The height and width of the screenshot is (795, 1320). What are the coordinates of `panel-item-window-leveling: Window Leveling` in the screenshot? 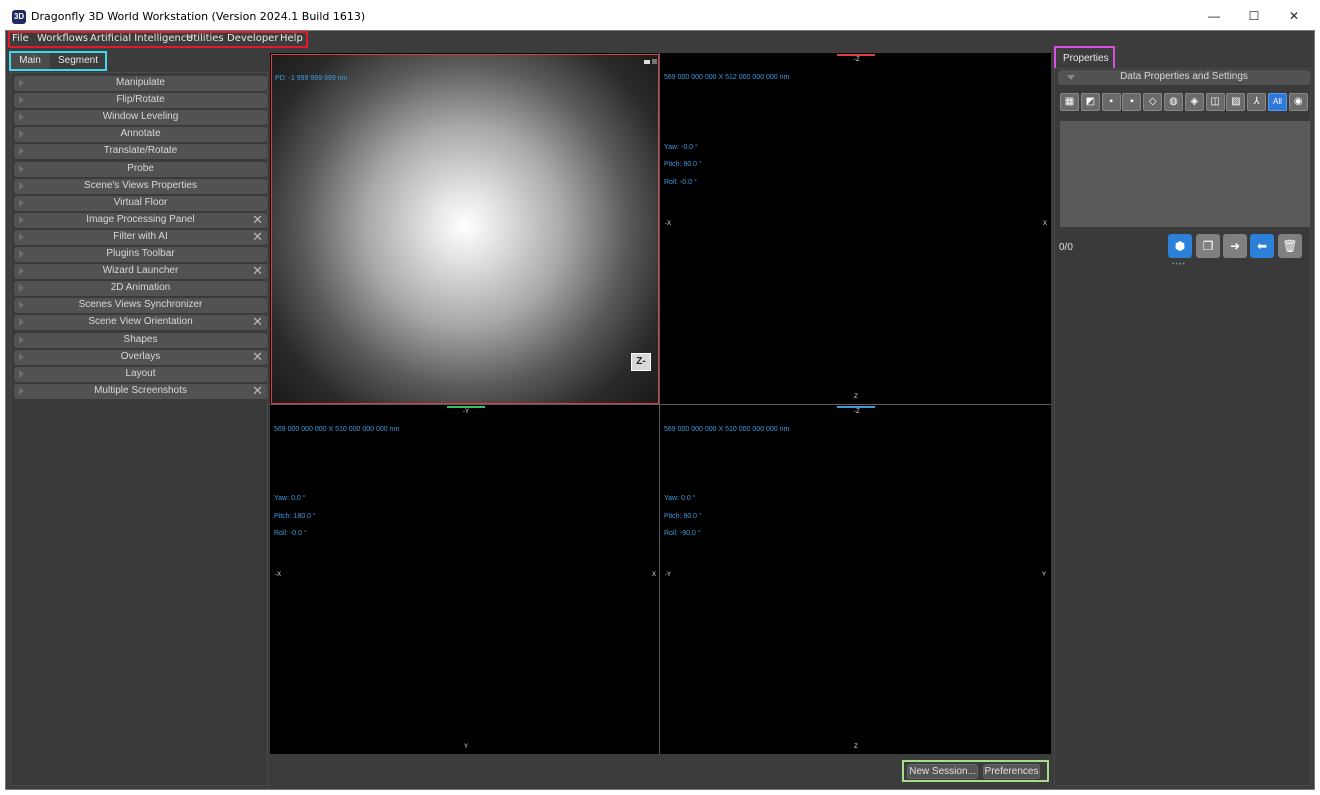 It's located at (140, 118).